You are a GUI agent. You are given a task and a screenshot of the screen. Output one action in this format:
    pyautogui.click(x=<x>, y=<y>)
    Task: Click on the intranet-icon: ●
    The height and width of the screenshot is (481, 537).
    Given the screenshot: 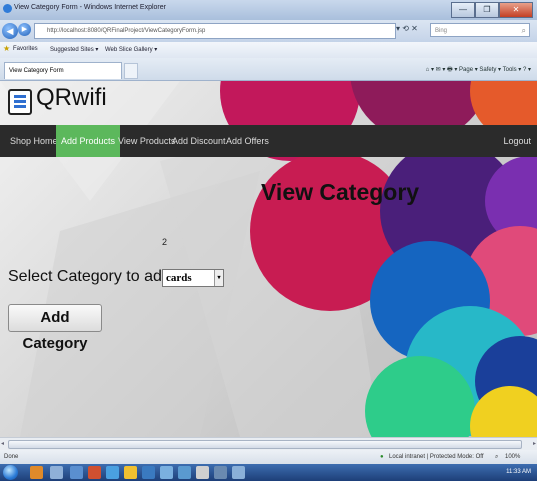 What is the action you would take?
    pyautogui.click(x=382, y=457)
    